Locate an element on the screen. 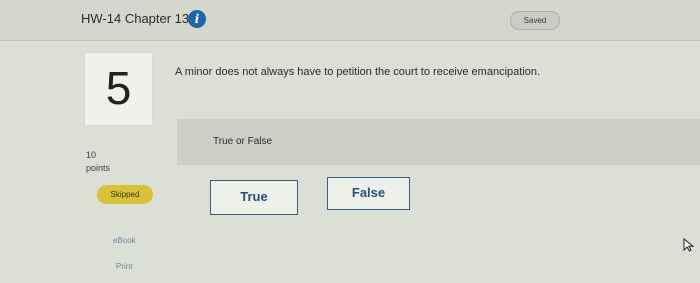 The height and width of the screenshot is (283, 700). top-bar: HW-14 Chapter 13 i Saved is located at coordinates (350, 20).